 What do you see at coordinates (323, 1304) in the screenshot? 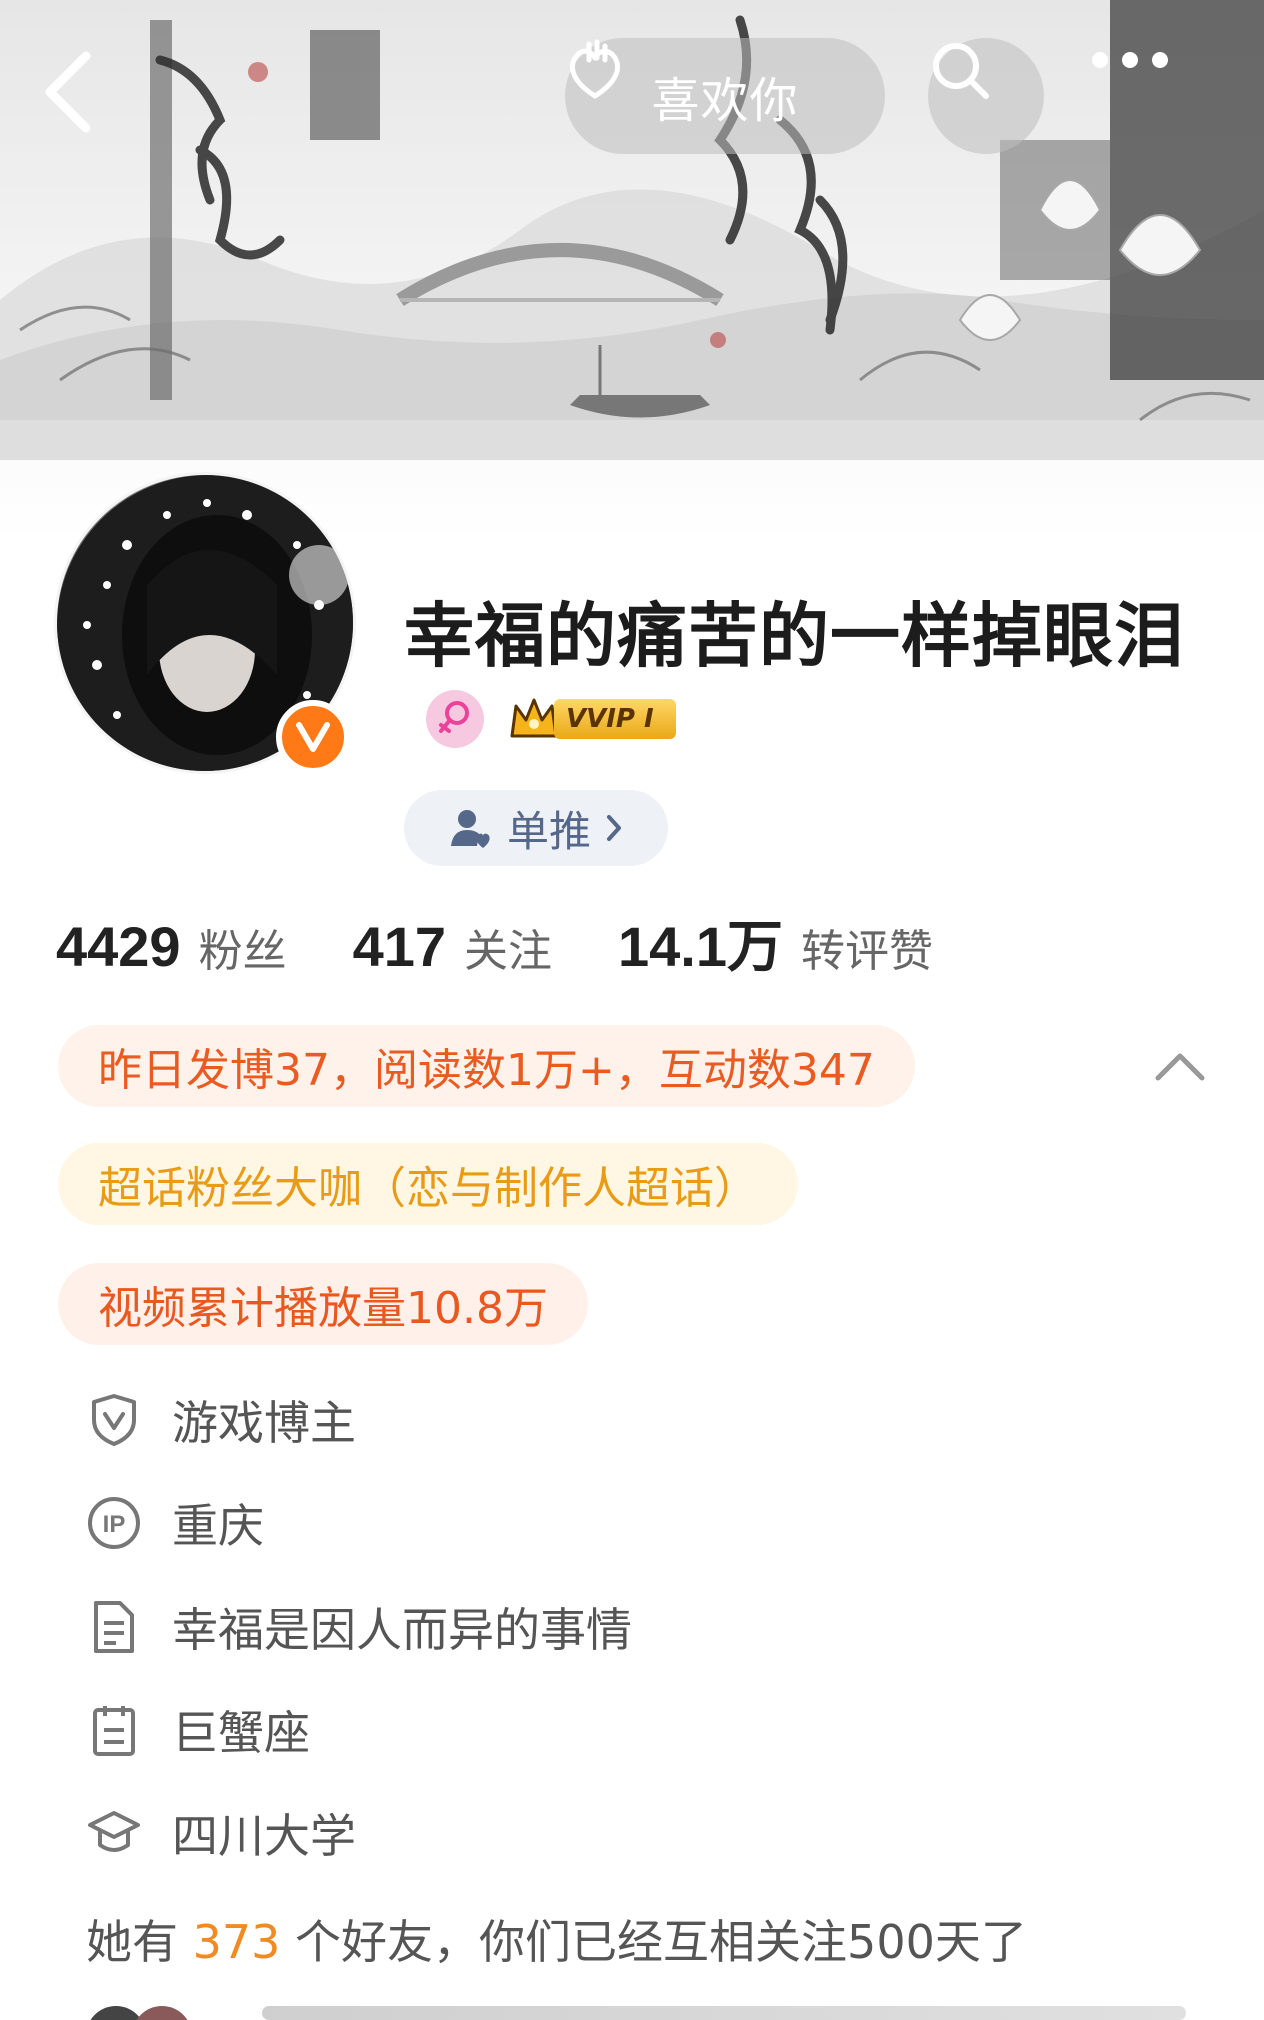
I see `video-plays-chip: 视频累计播放量10.8万` at bounding box center [323, 1304].